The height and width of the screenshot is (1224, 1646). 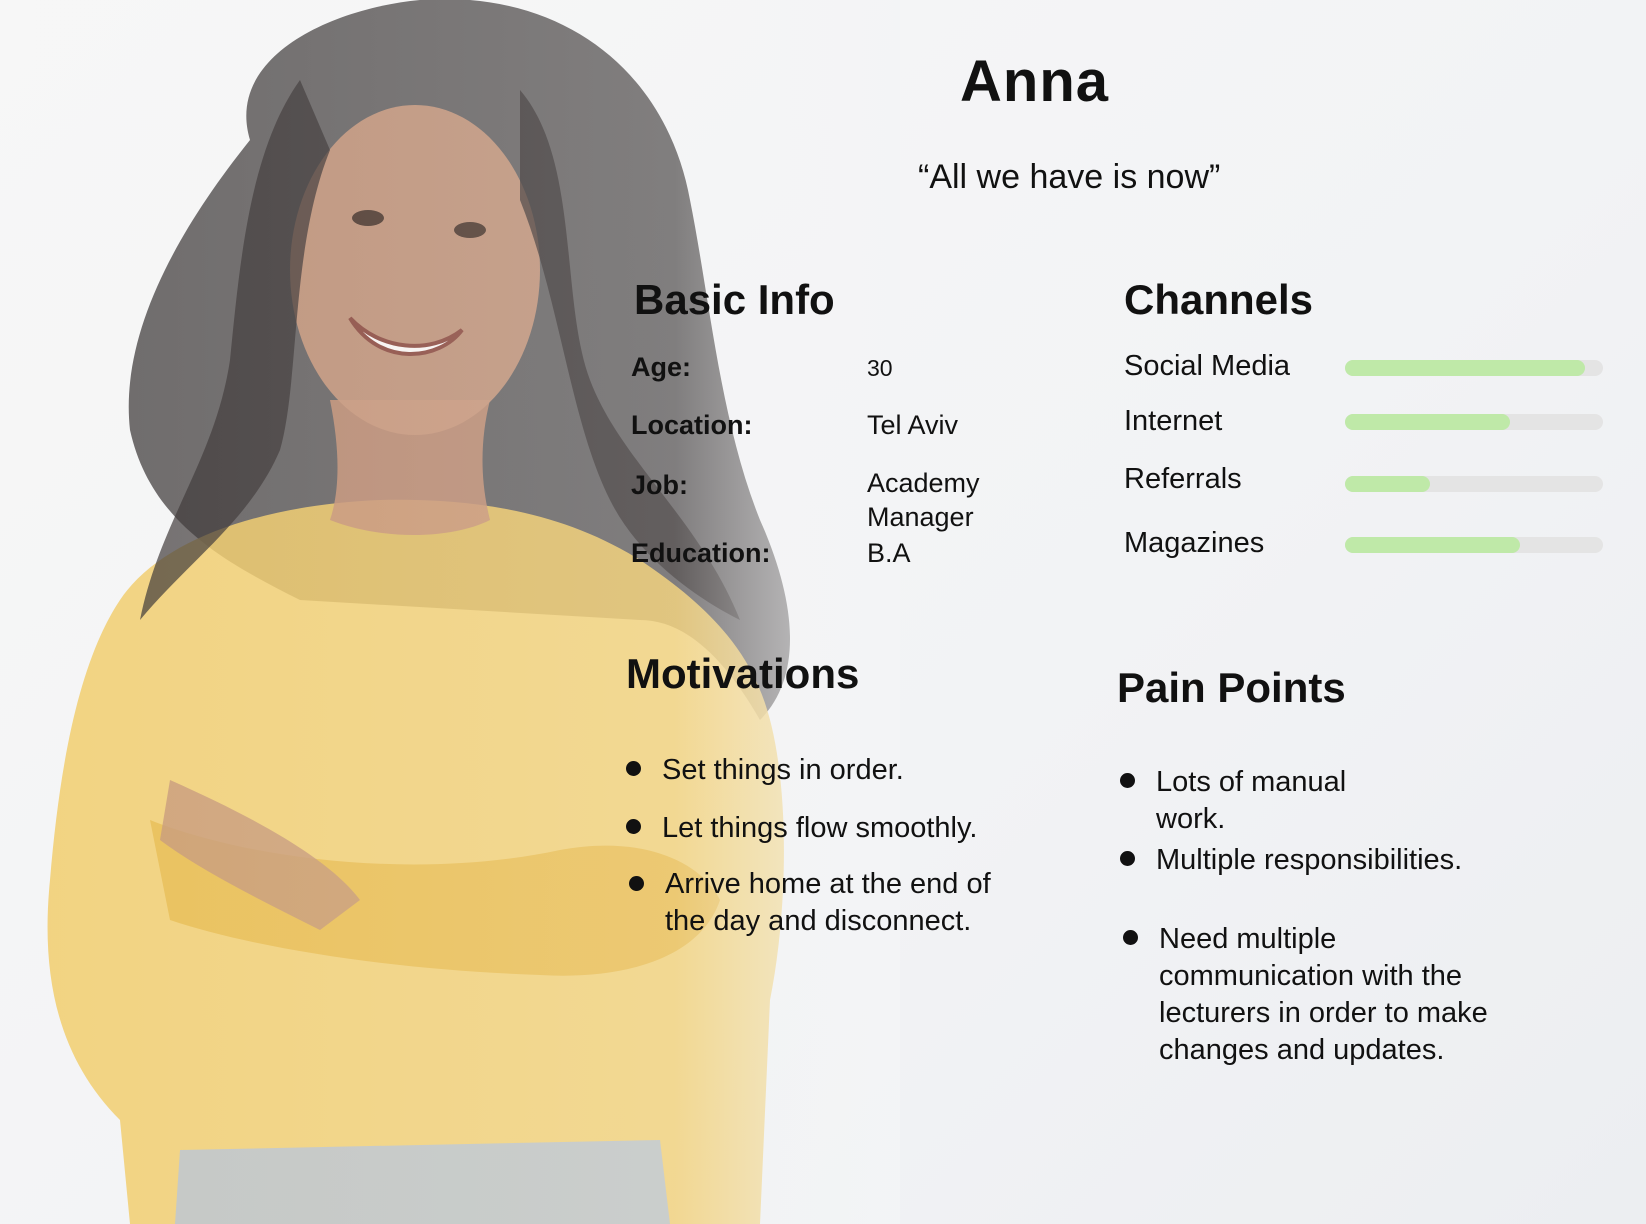 What do you see at coordinates (1183, 479) in the screenshot?
I see `channel-name-referrals: Referrals` at bounding box center [1183, 479].